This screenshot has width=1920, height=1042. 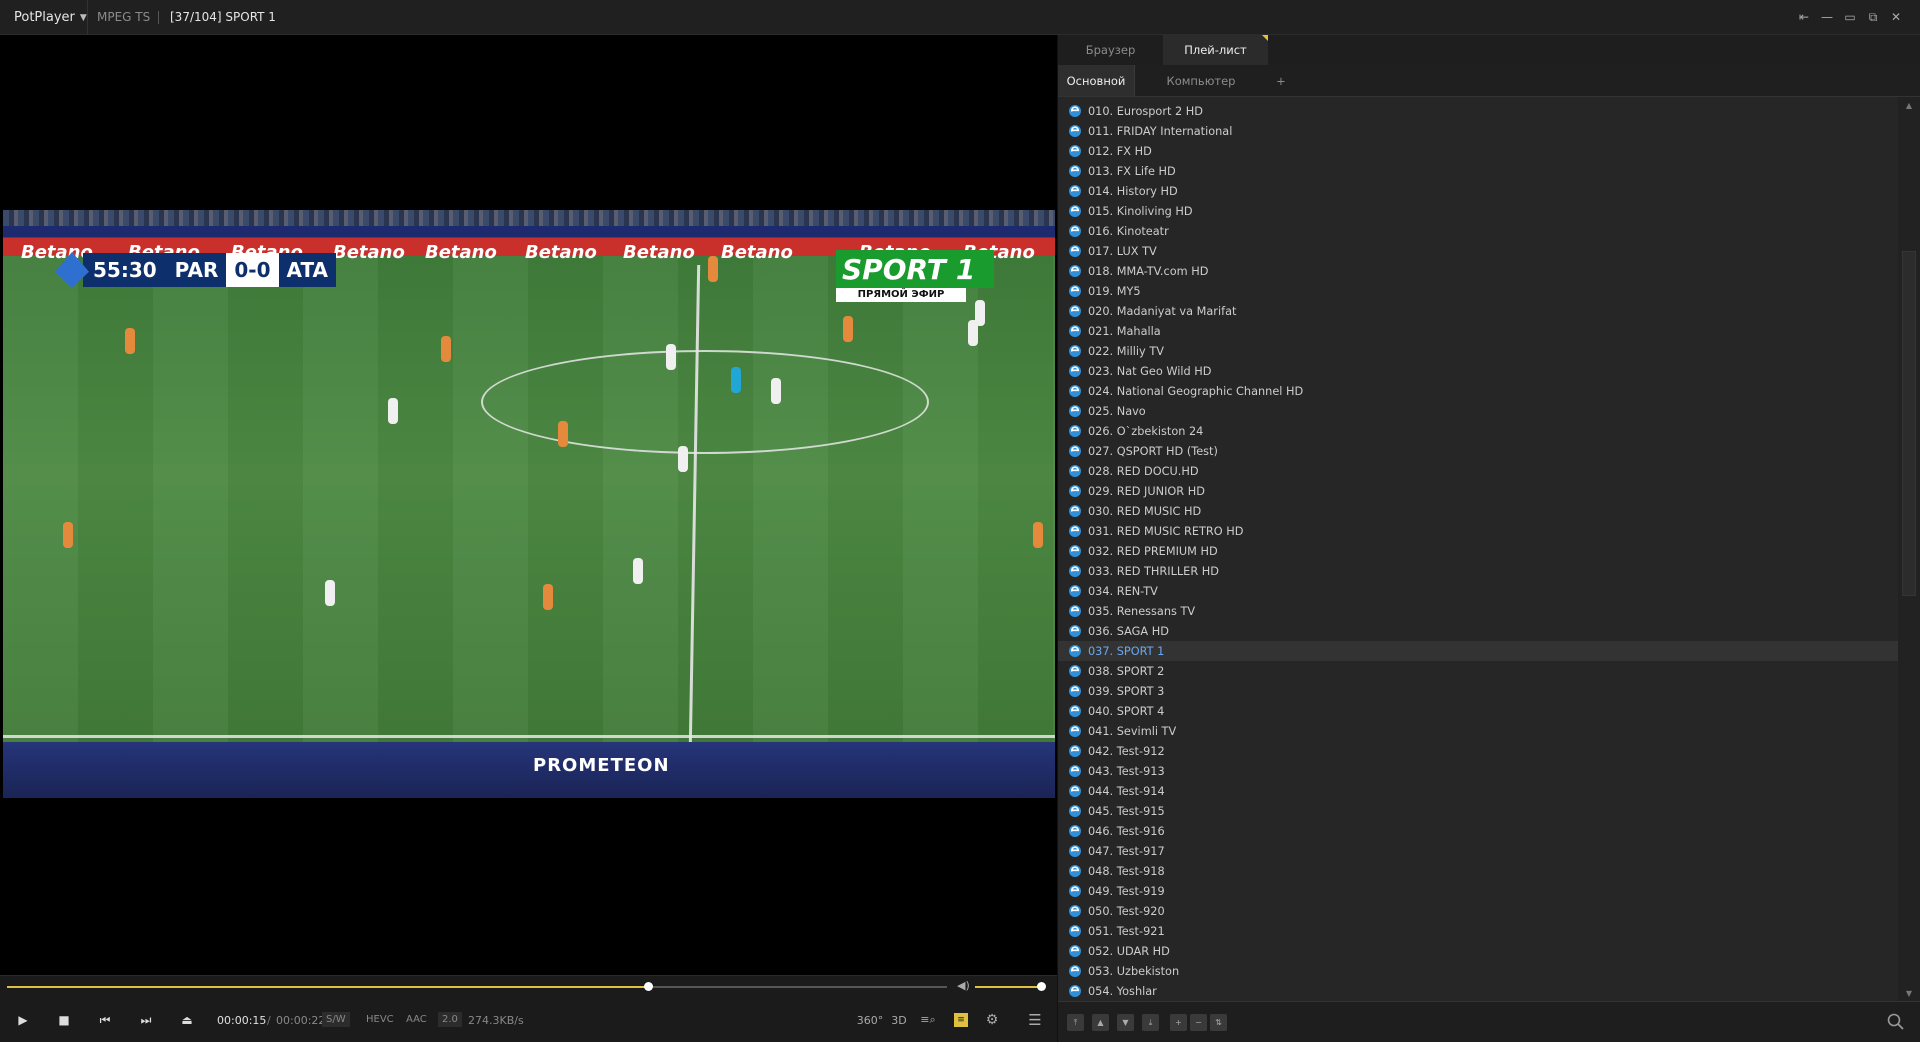 I want to click on playlist-item: 028. RED DOCU.HD, so click(x=1478, y=471).